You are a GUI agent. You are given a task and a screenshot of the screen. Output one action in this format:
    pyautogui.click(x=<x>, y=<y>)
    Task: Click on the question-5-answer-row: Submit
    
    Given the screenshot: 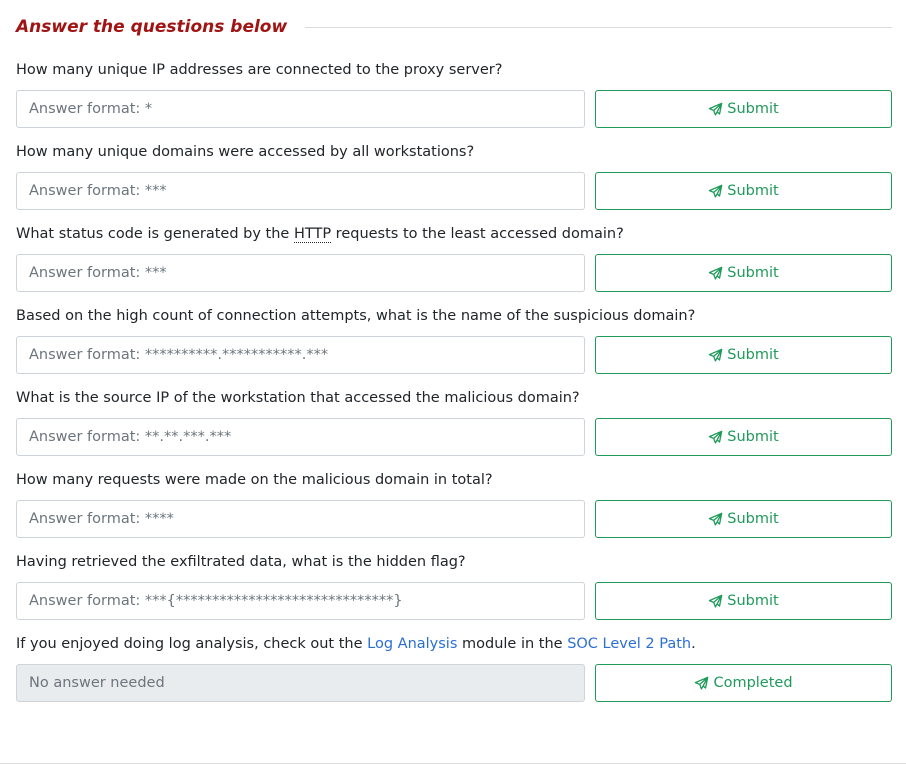 What is the action you would take?
    pyautogui.click(x=454, y=437)
    